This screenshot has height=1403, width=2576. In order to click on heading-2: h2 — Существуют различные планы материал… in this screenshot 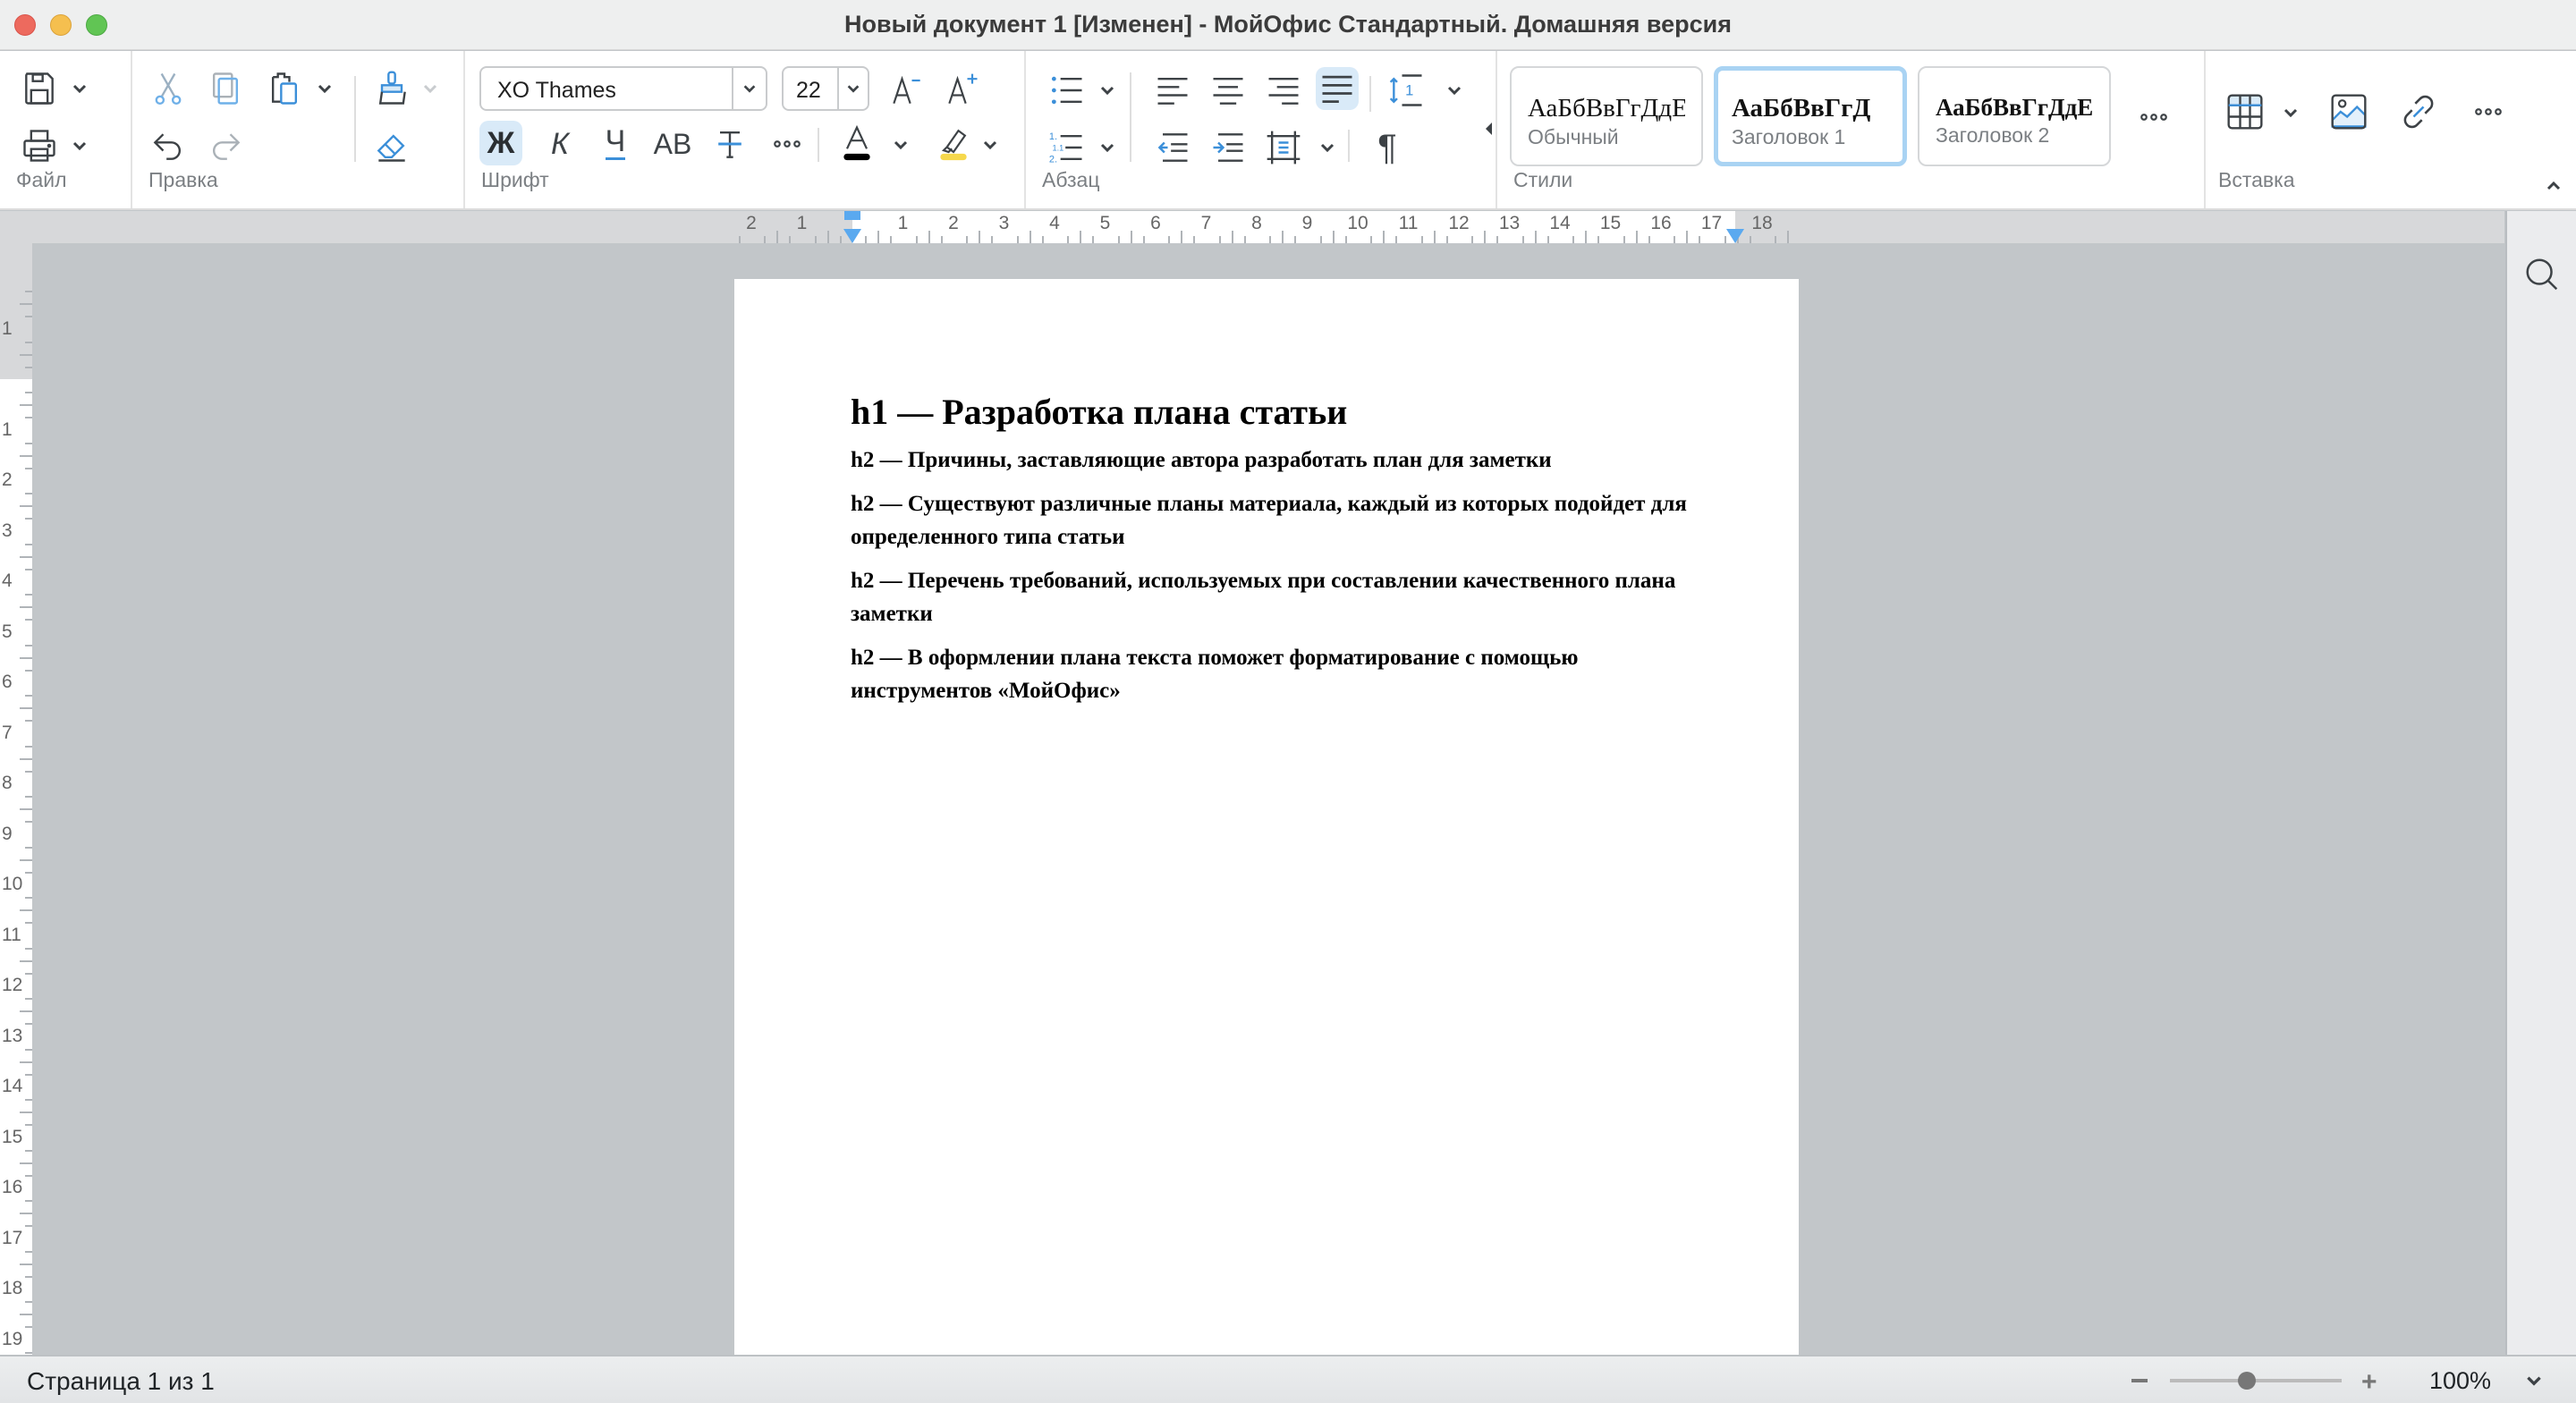, I will do `click(1280, 520)`.